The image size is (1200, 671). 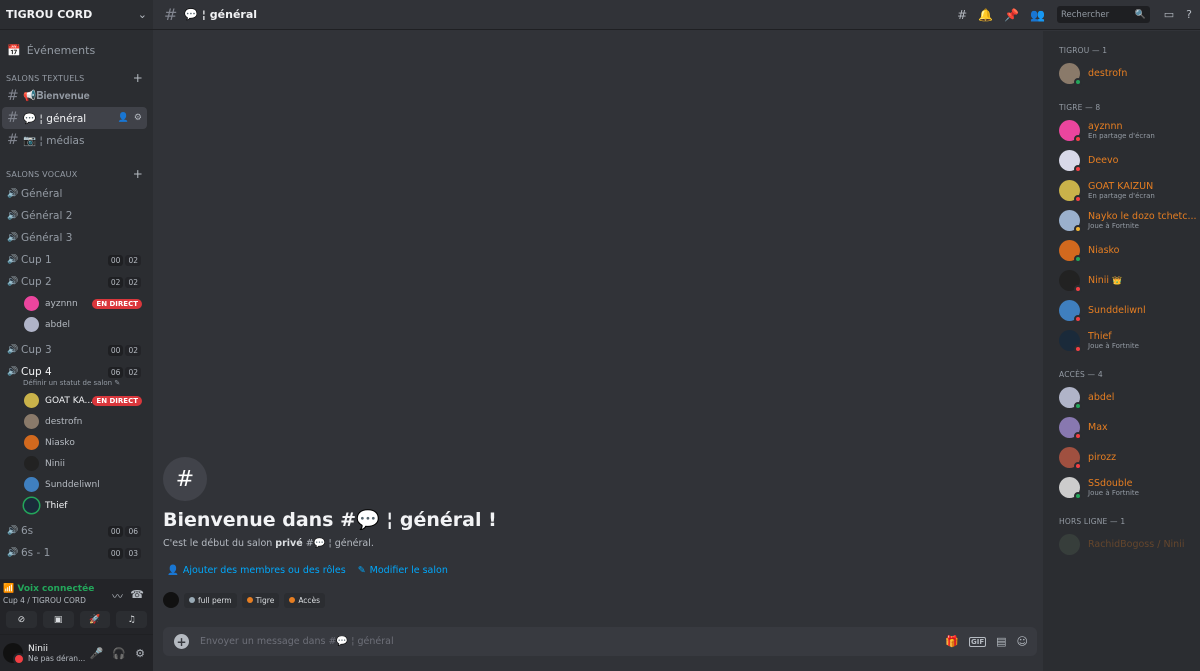 What do you see at coordinates (403, 570) in the screenshot?
I see `edit-channel-link: ✎ Modifier le salon` at bounding box center [403, 570].